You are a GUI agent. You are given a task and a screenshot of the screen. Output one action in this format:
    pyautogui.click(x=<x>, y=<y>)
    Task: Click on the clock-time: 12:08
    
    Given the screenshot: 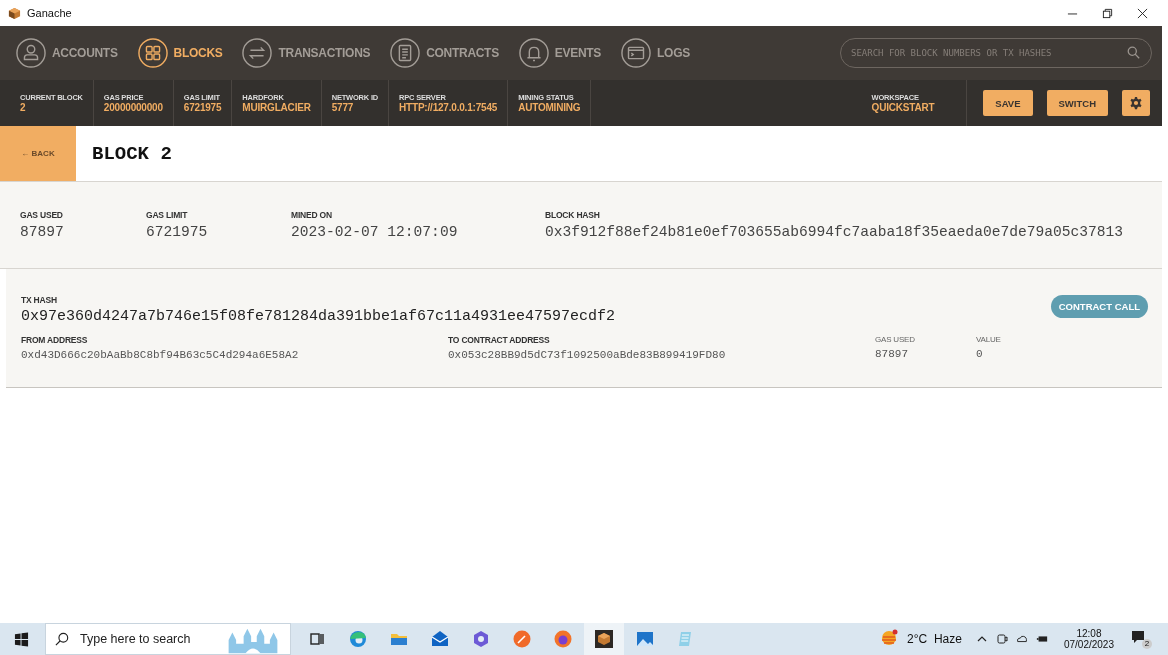 What is the action you would take?
    pyautogui.click(x=1089, y=633)
    